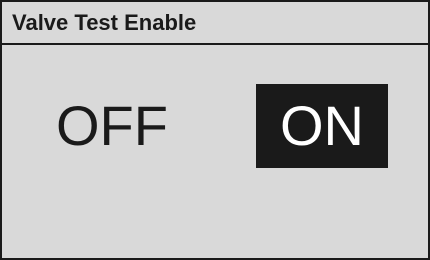  Describe the element at coordinates (322, 126) in the screenshot. I see `on-option-selected: ON` at that location.